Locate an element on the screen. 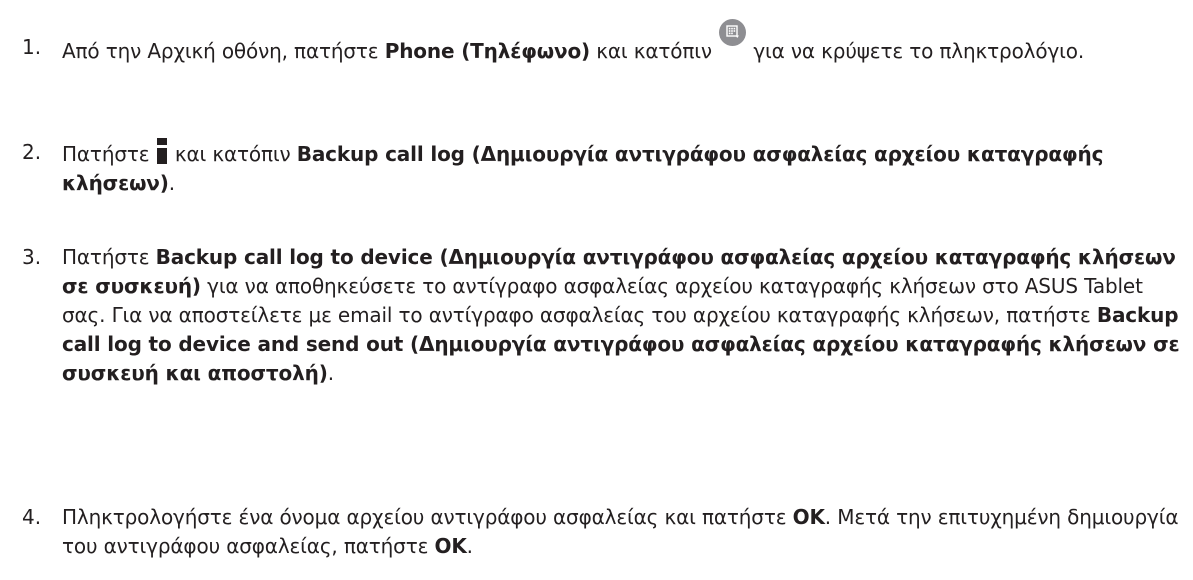 The width and height of the screenshot is (1193, 580). step-number: 2. is located at coordinates (32, 152).